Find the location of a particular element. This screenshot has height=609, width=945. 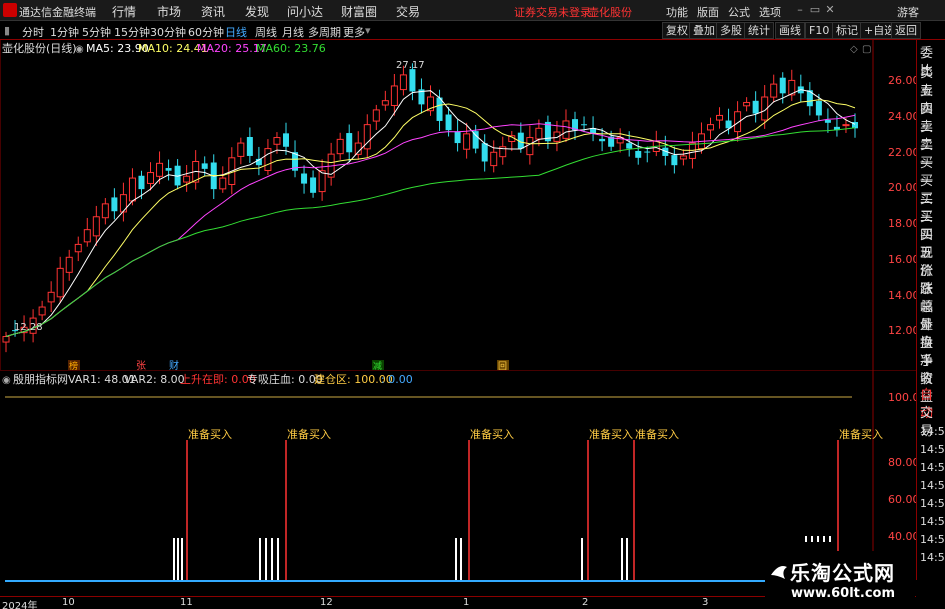

toolbar-grip-icon: ▮ is located at coordinates (7, 30).